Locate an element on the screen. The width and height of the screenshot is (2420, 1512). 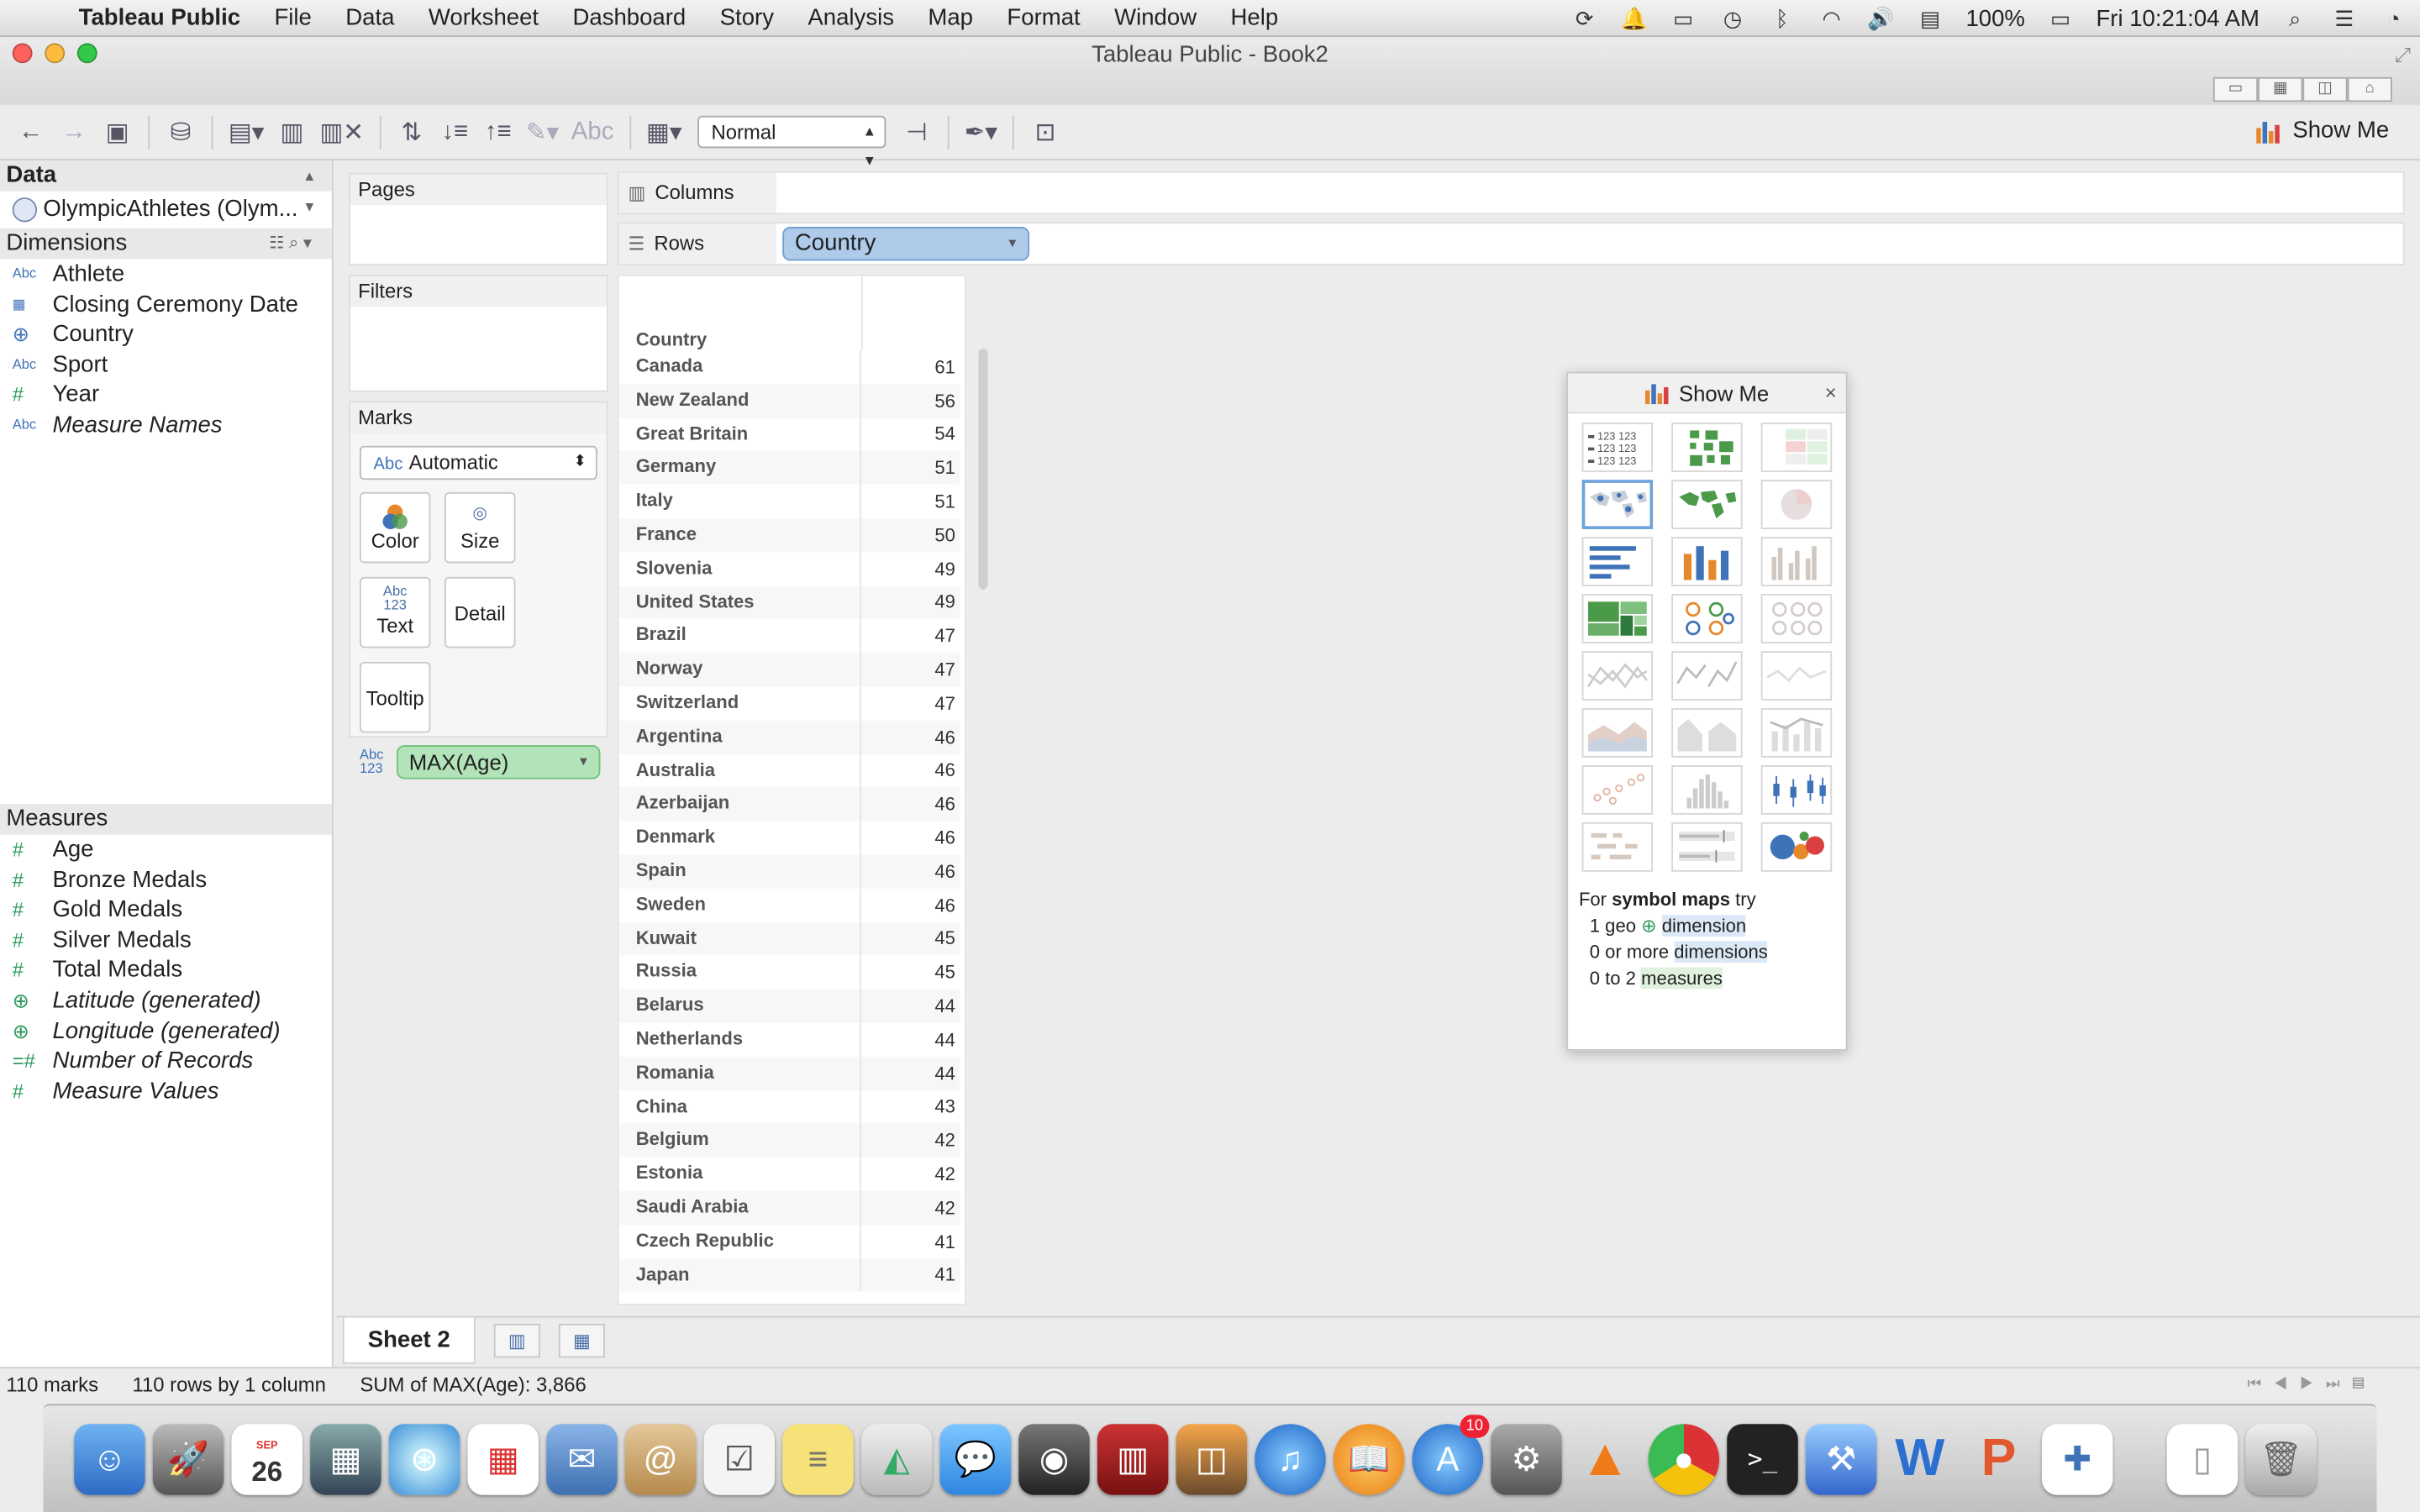
fit-dropdown: Normal ▲ ▼ is located at coordinates (792, 141).